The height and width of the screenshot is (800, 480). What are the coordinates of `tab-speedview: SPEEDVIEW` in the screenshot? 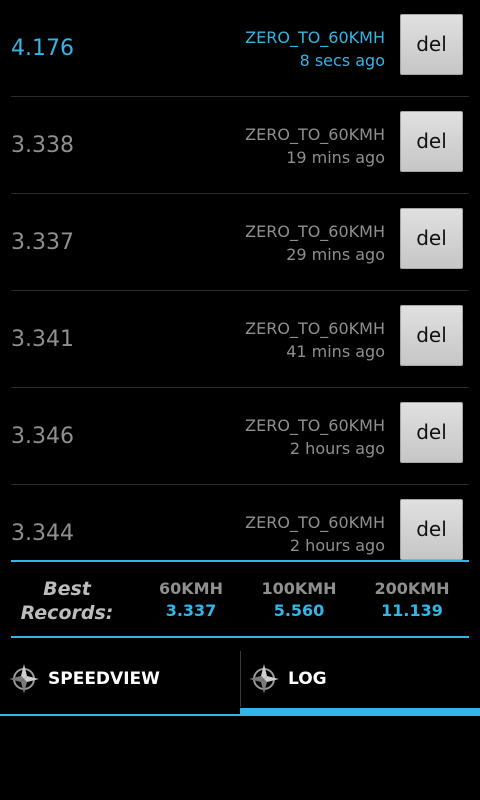 It's located at (120, 683).